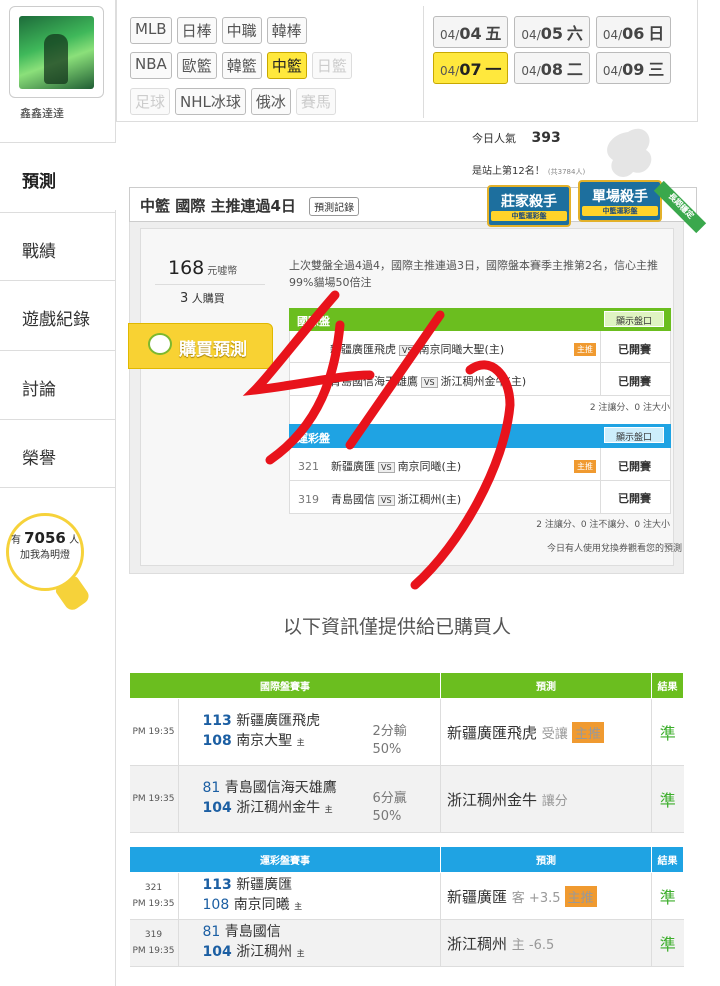 The height and width of the screenshot is (986, 720). What do you see at coordinates (471, 32) in the screenshot?
I see `date-0404: 04/04 五` at bounding box center [471, 32].